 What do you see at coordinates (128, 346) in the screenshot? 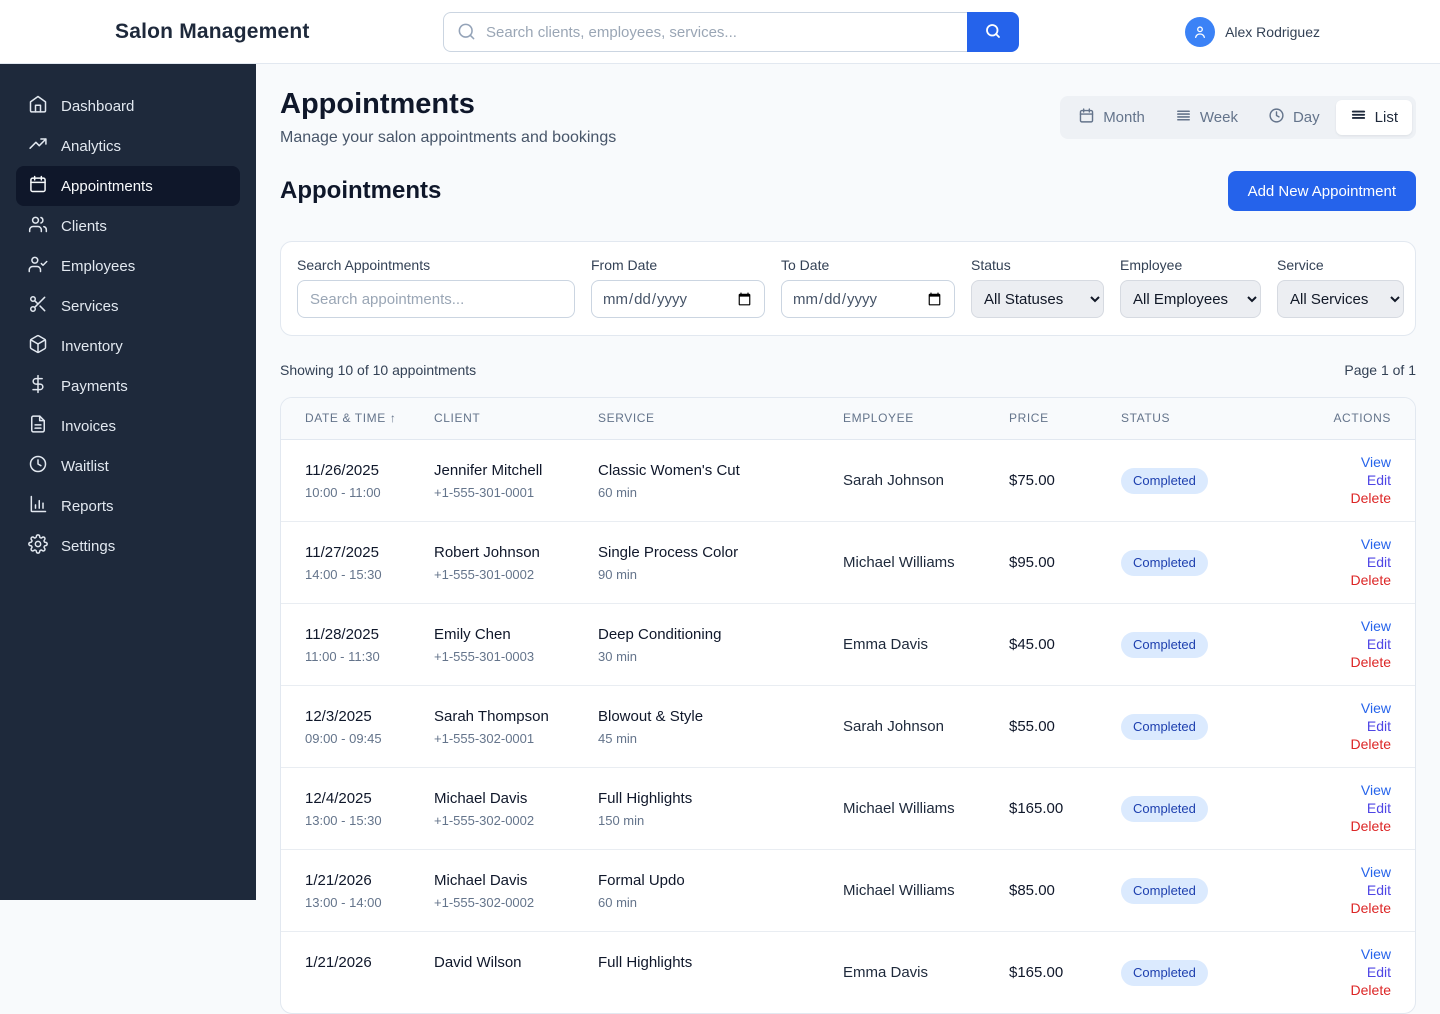
I see `sidebar-item-inventory: Inventory` at bounding box center [128, 346].